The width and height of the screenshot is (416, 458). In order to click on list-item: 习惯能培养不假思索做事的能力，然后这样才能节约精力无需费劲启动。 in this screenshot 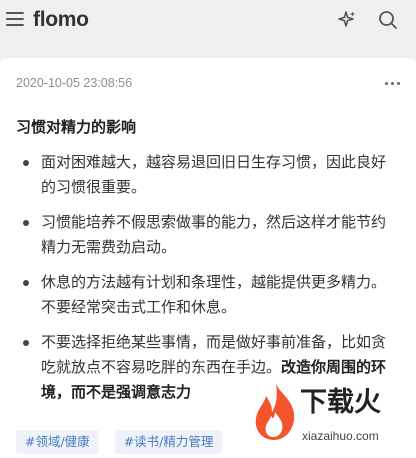, I will do `click(208, 235)`.